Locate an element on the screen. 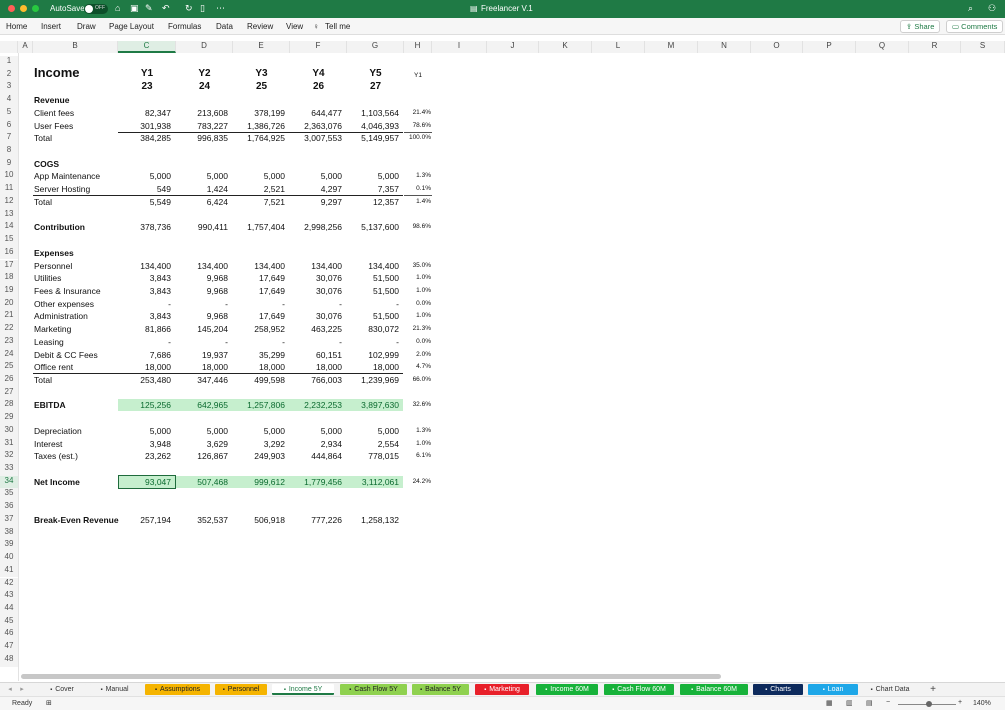  row-header-24: 24 is located at coordinates (9, 355).